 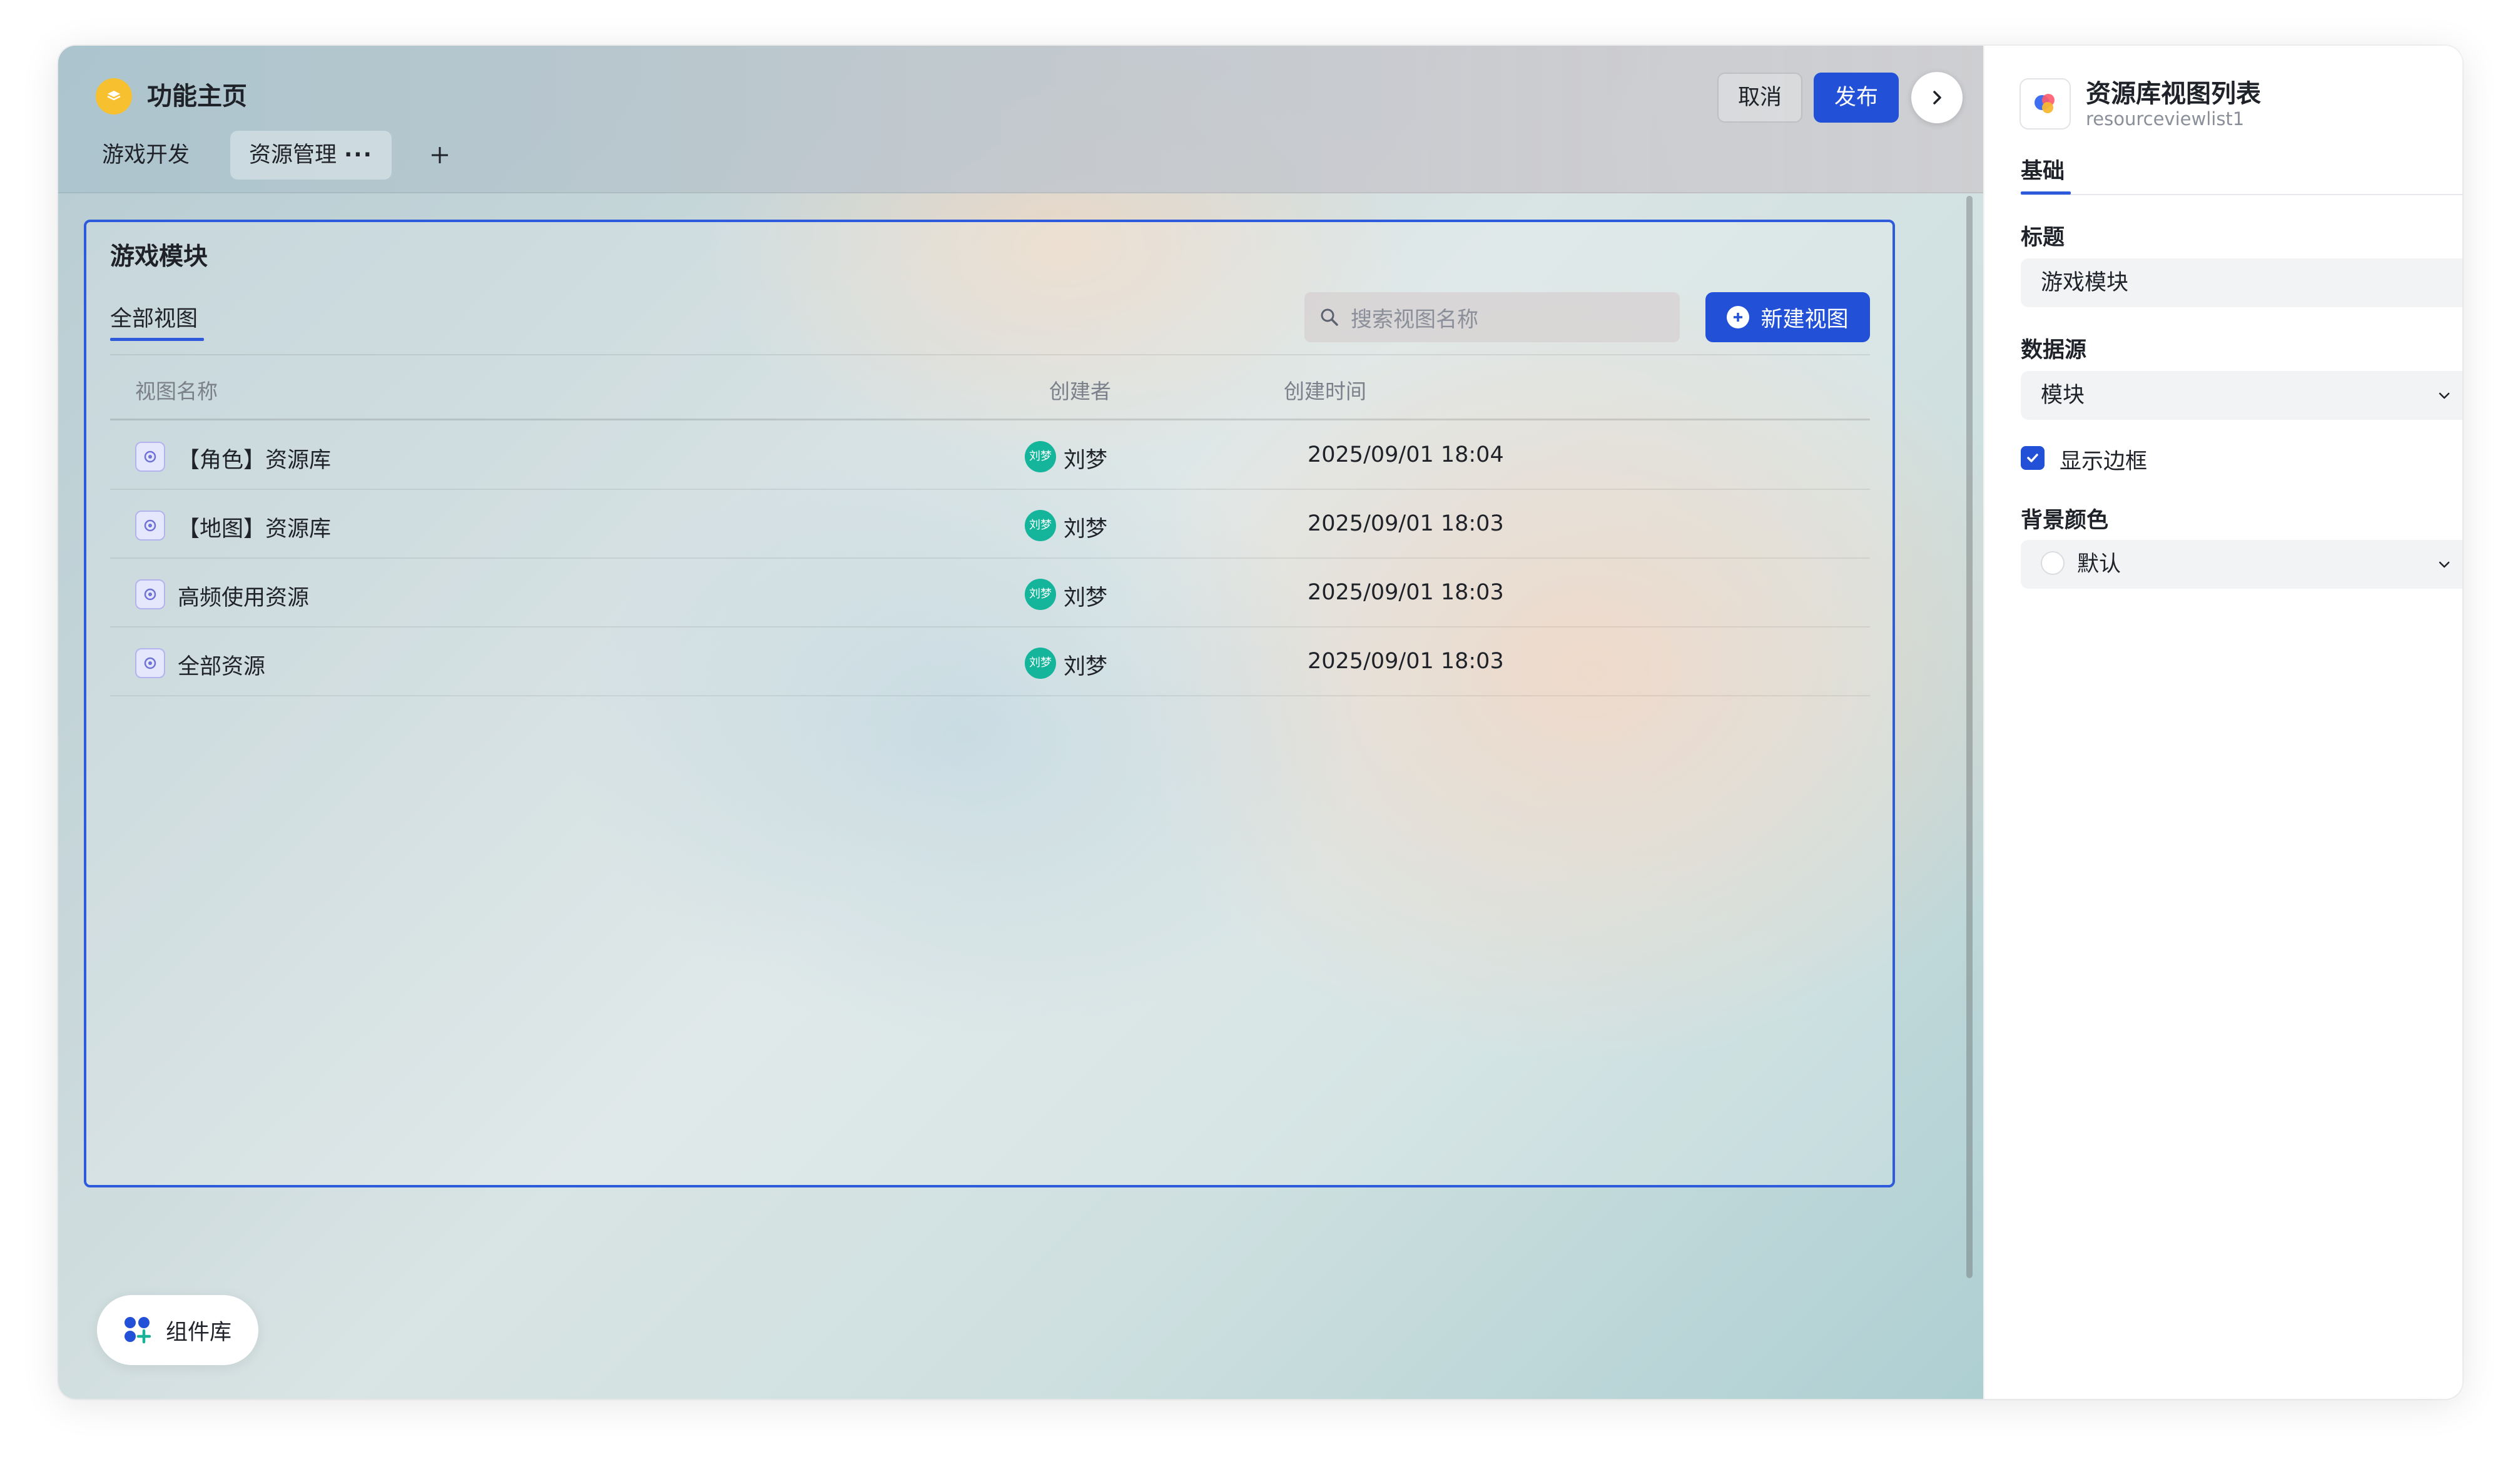 What do you see at coordinates (2173, 93) in the screenshot?
I see `component-title: 资源库视图列表` at bounding box center [2173, 93].